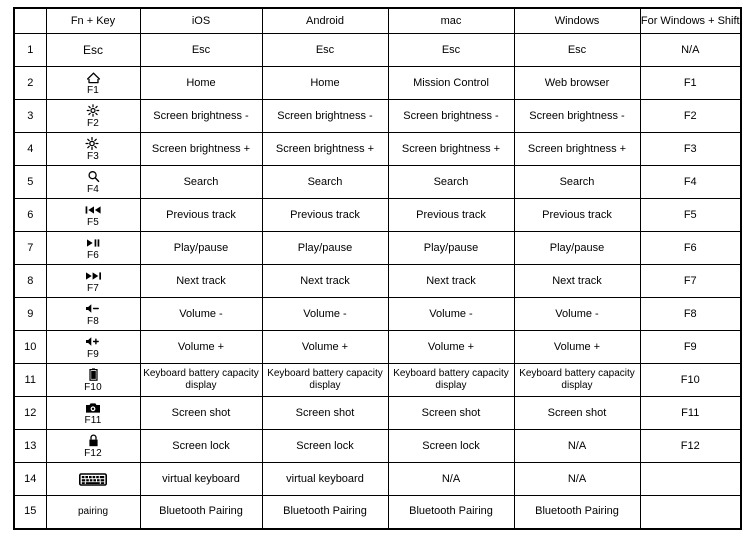 The height and width of the screenshot is (542, 753). Describe the element at coordinates (451, 512) in the screenshot. I see `cell-mac: Bluetooth Pairing` at that location.